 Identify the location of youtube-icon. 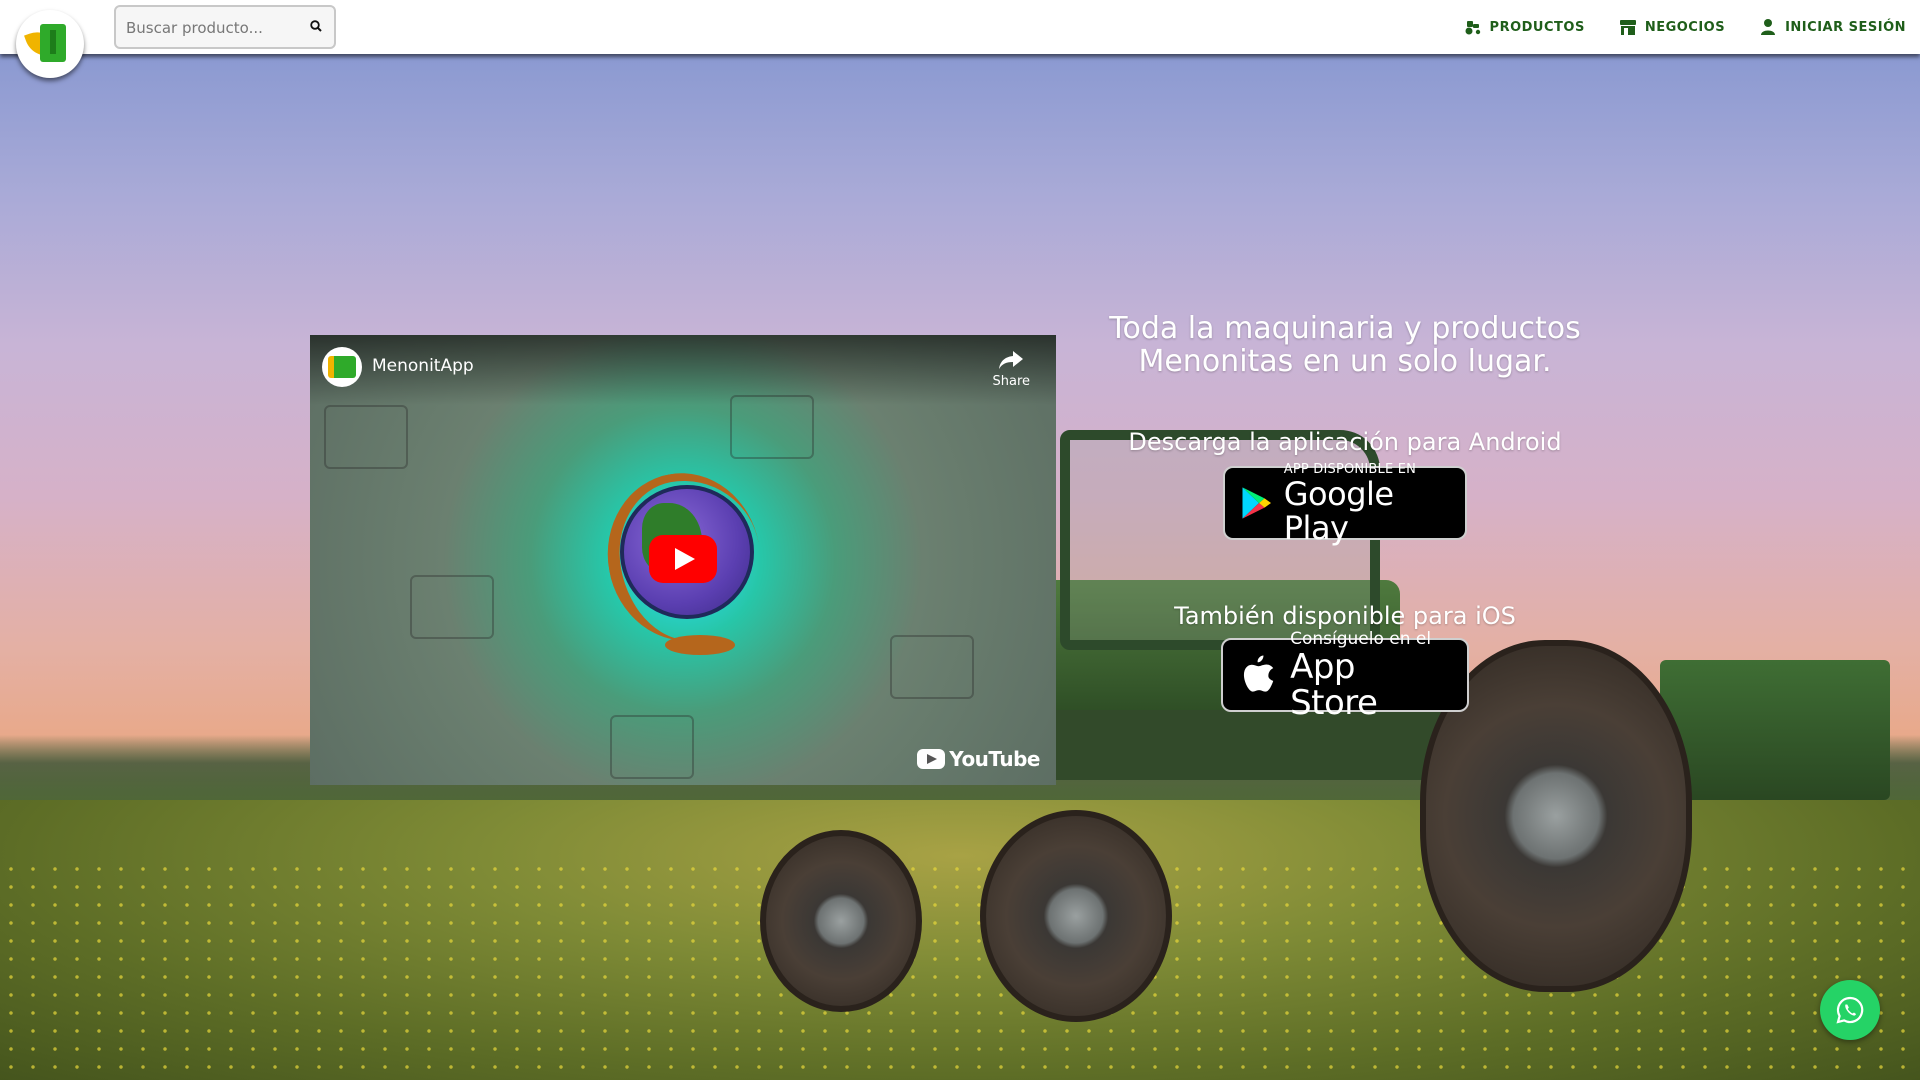
(931, 759).